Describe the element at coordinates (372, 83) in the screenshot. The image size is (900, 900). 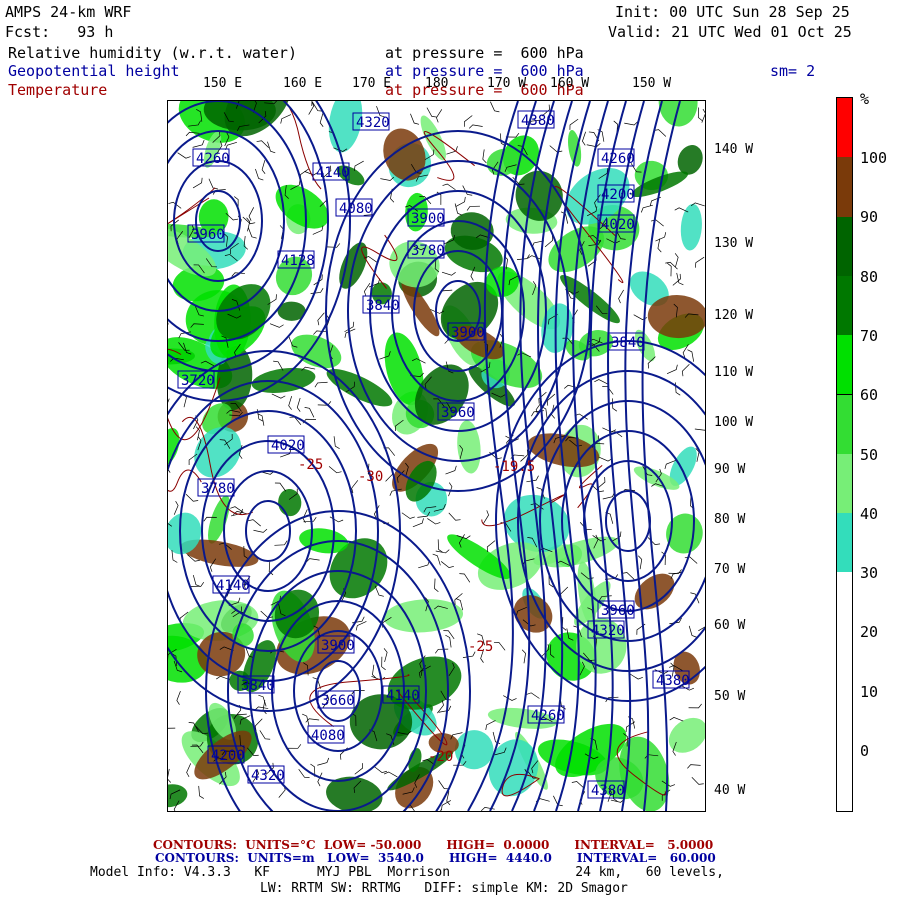
I see `longitude-label: 170 E` at that location.